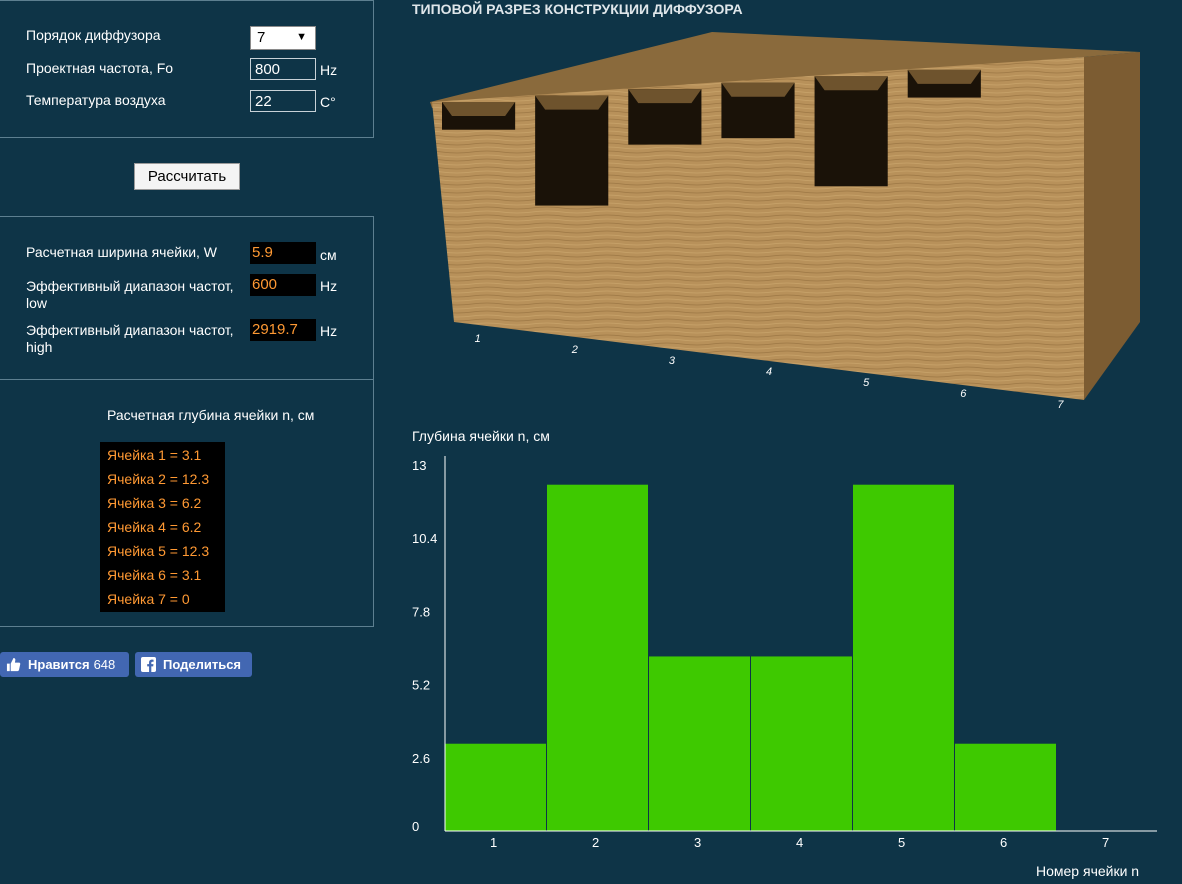 Image resolution: width=1182 pixels, height=884 pixels. What do you see at coordinates (799, 842) in the screenshot?
I see `chart-x-tick-label: 4` at bounding box center [799, 842].